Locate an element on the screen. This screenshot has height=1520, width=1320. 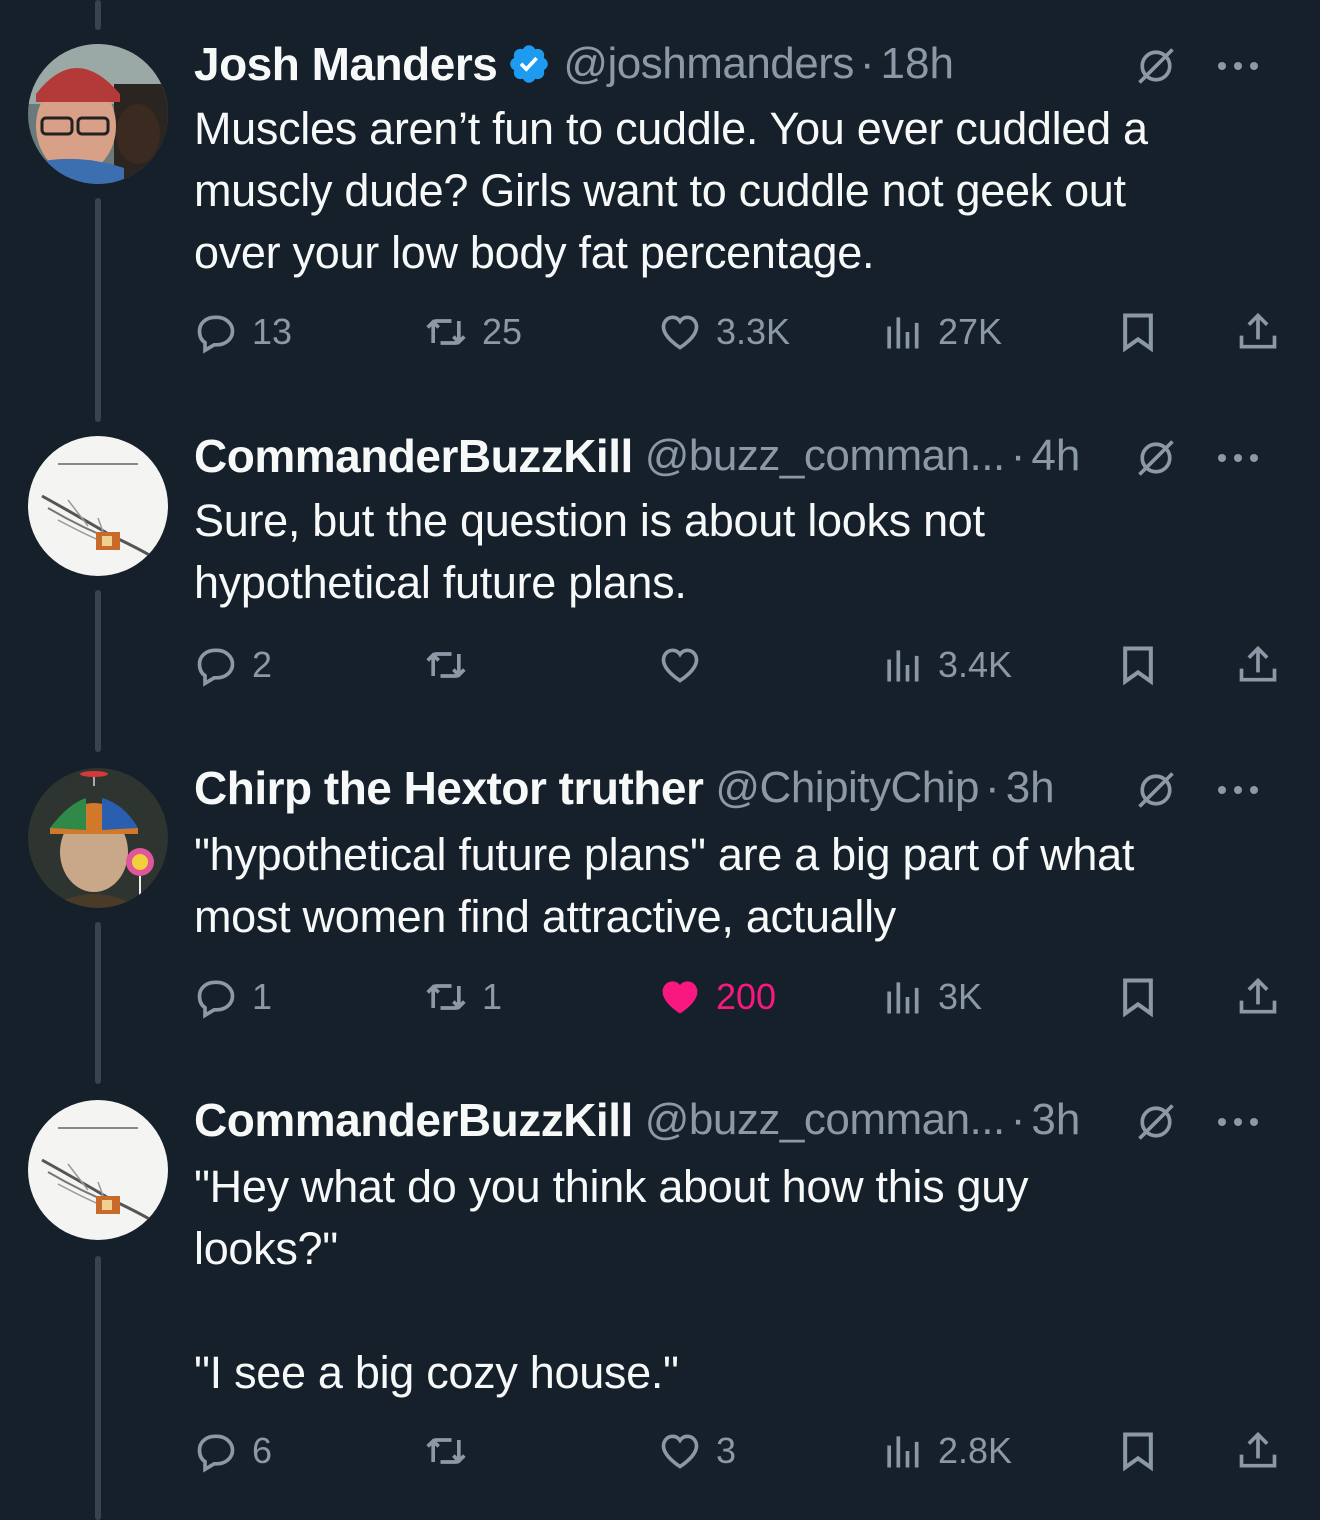
views-count: 3K is located at coordinates (960, 996).